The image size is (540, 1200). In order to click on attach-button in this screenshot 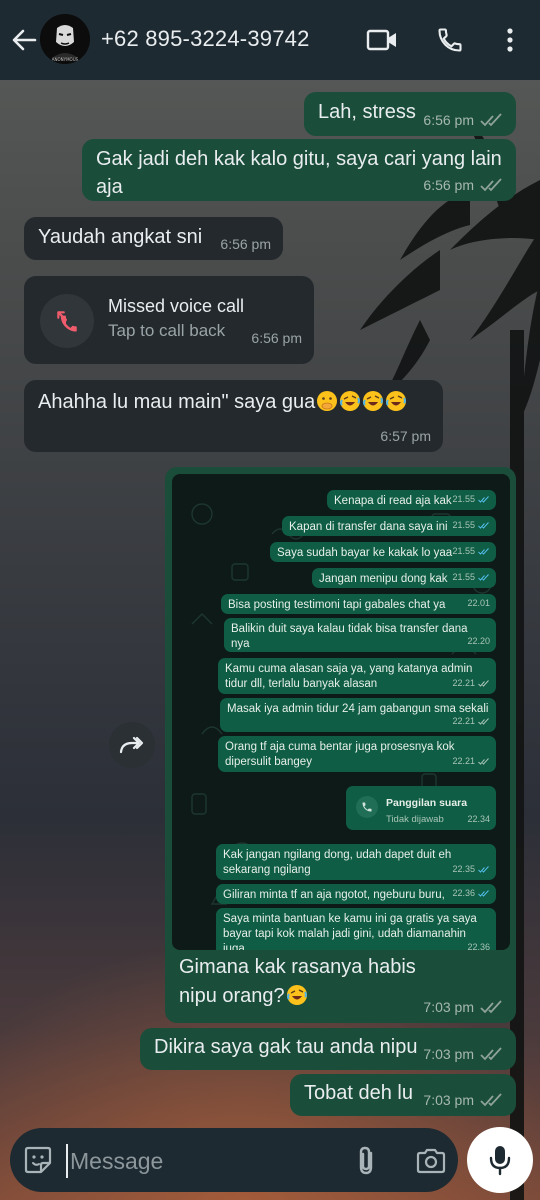, I will do `click(366, 1161)`.